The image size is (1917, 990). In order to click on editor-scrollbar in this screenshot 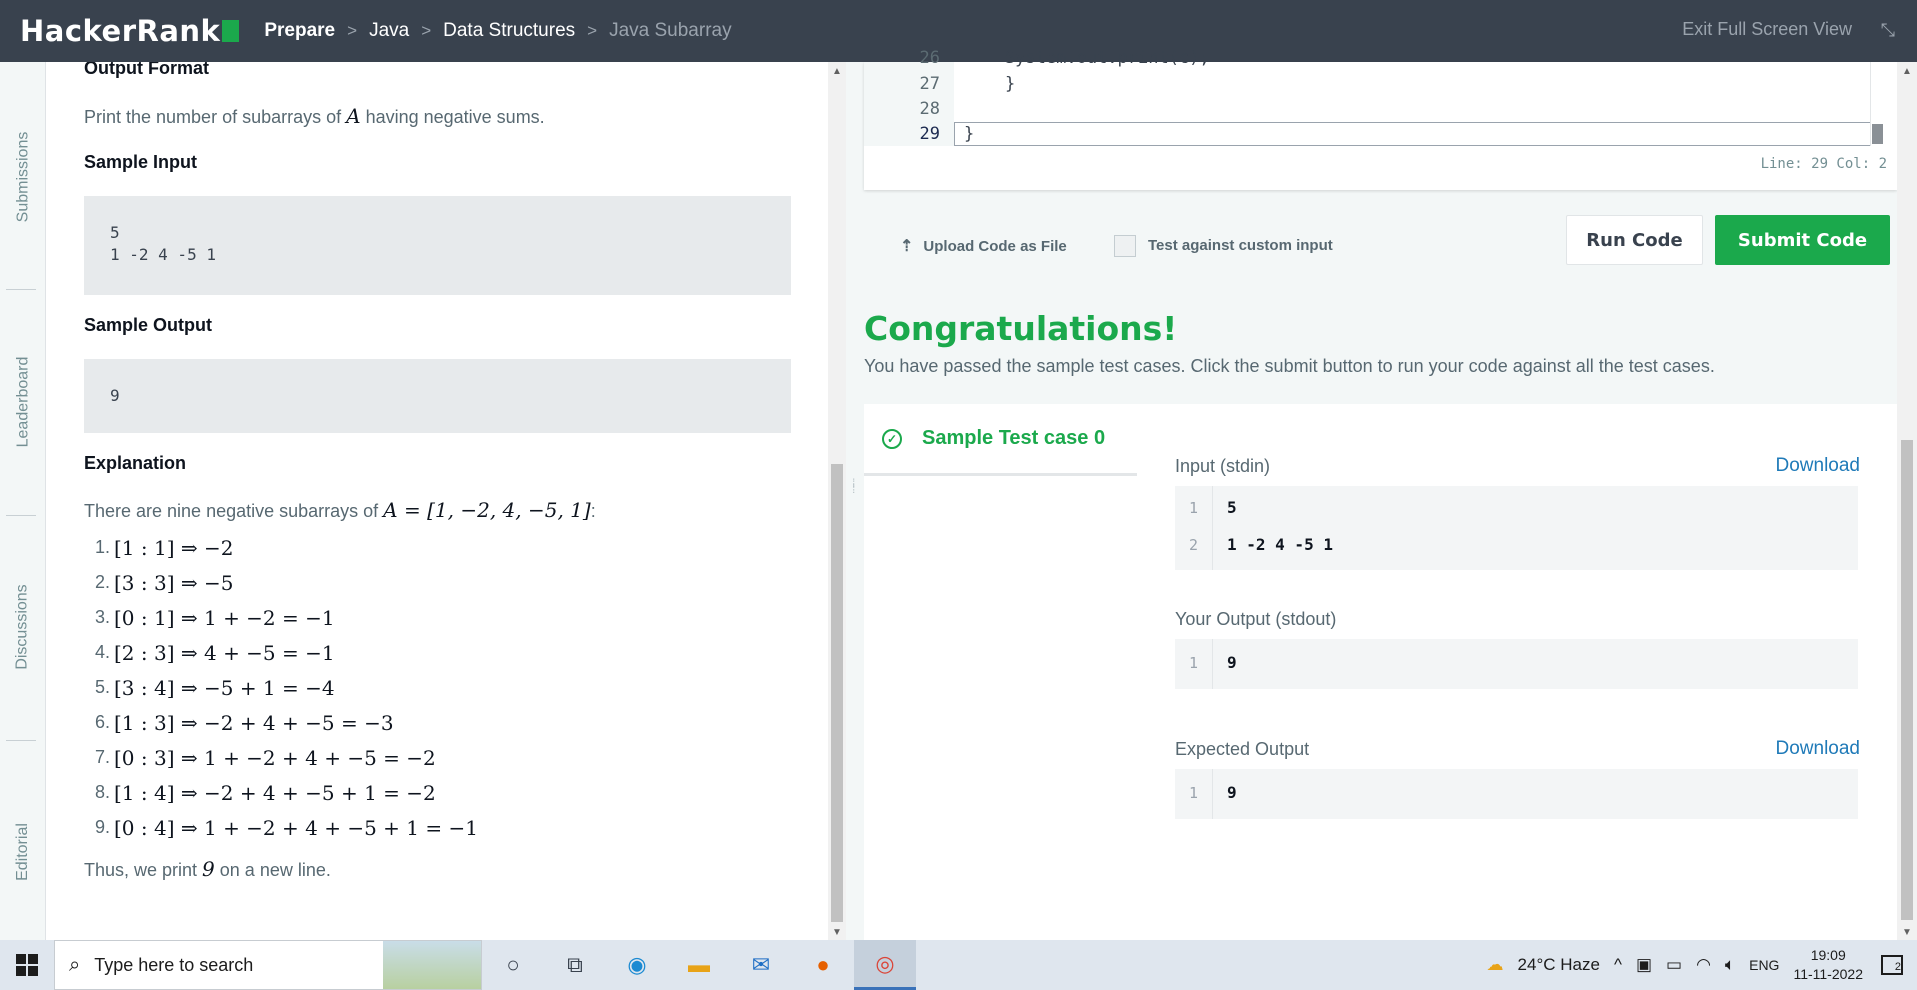, I will do `click(1877, 104)`.